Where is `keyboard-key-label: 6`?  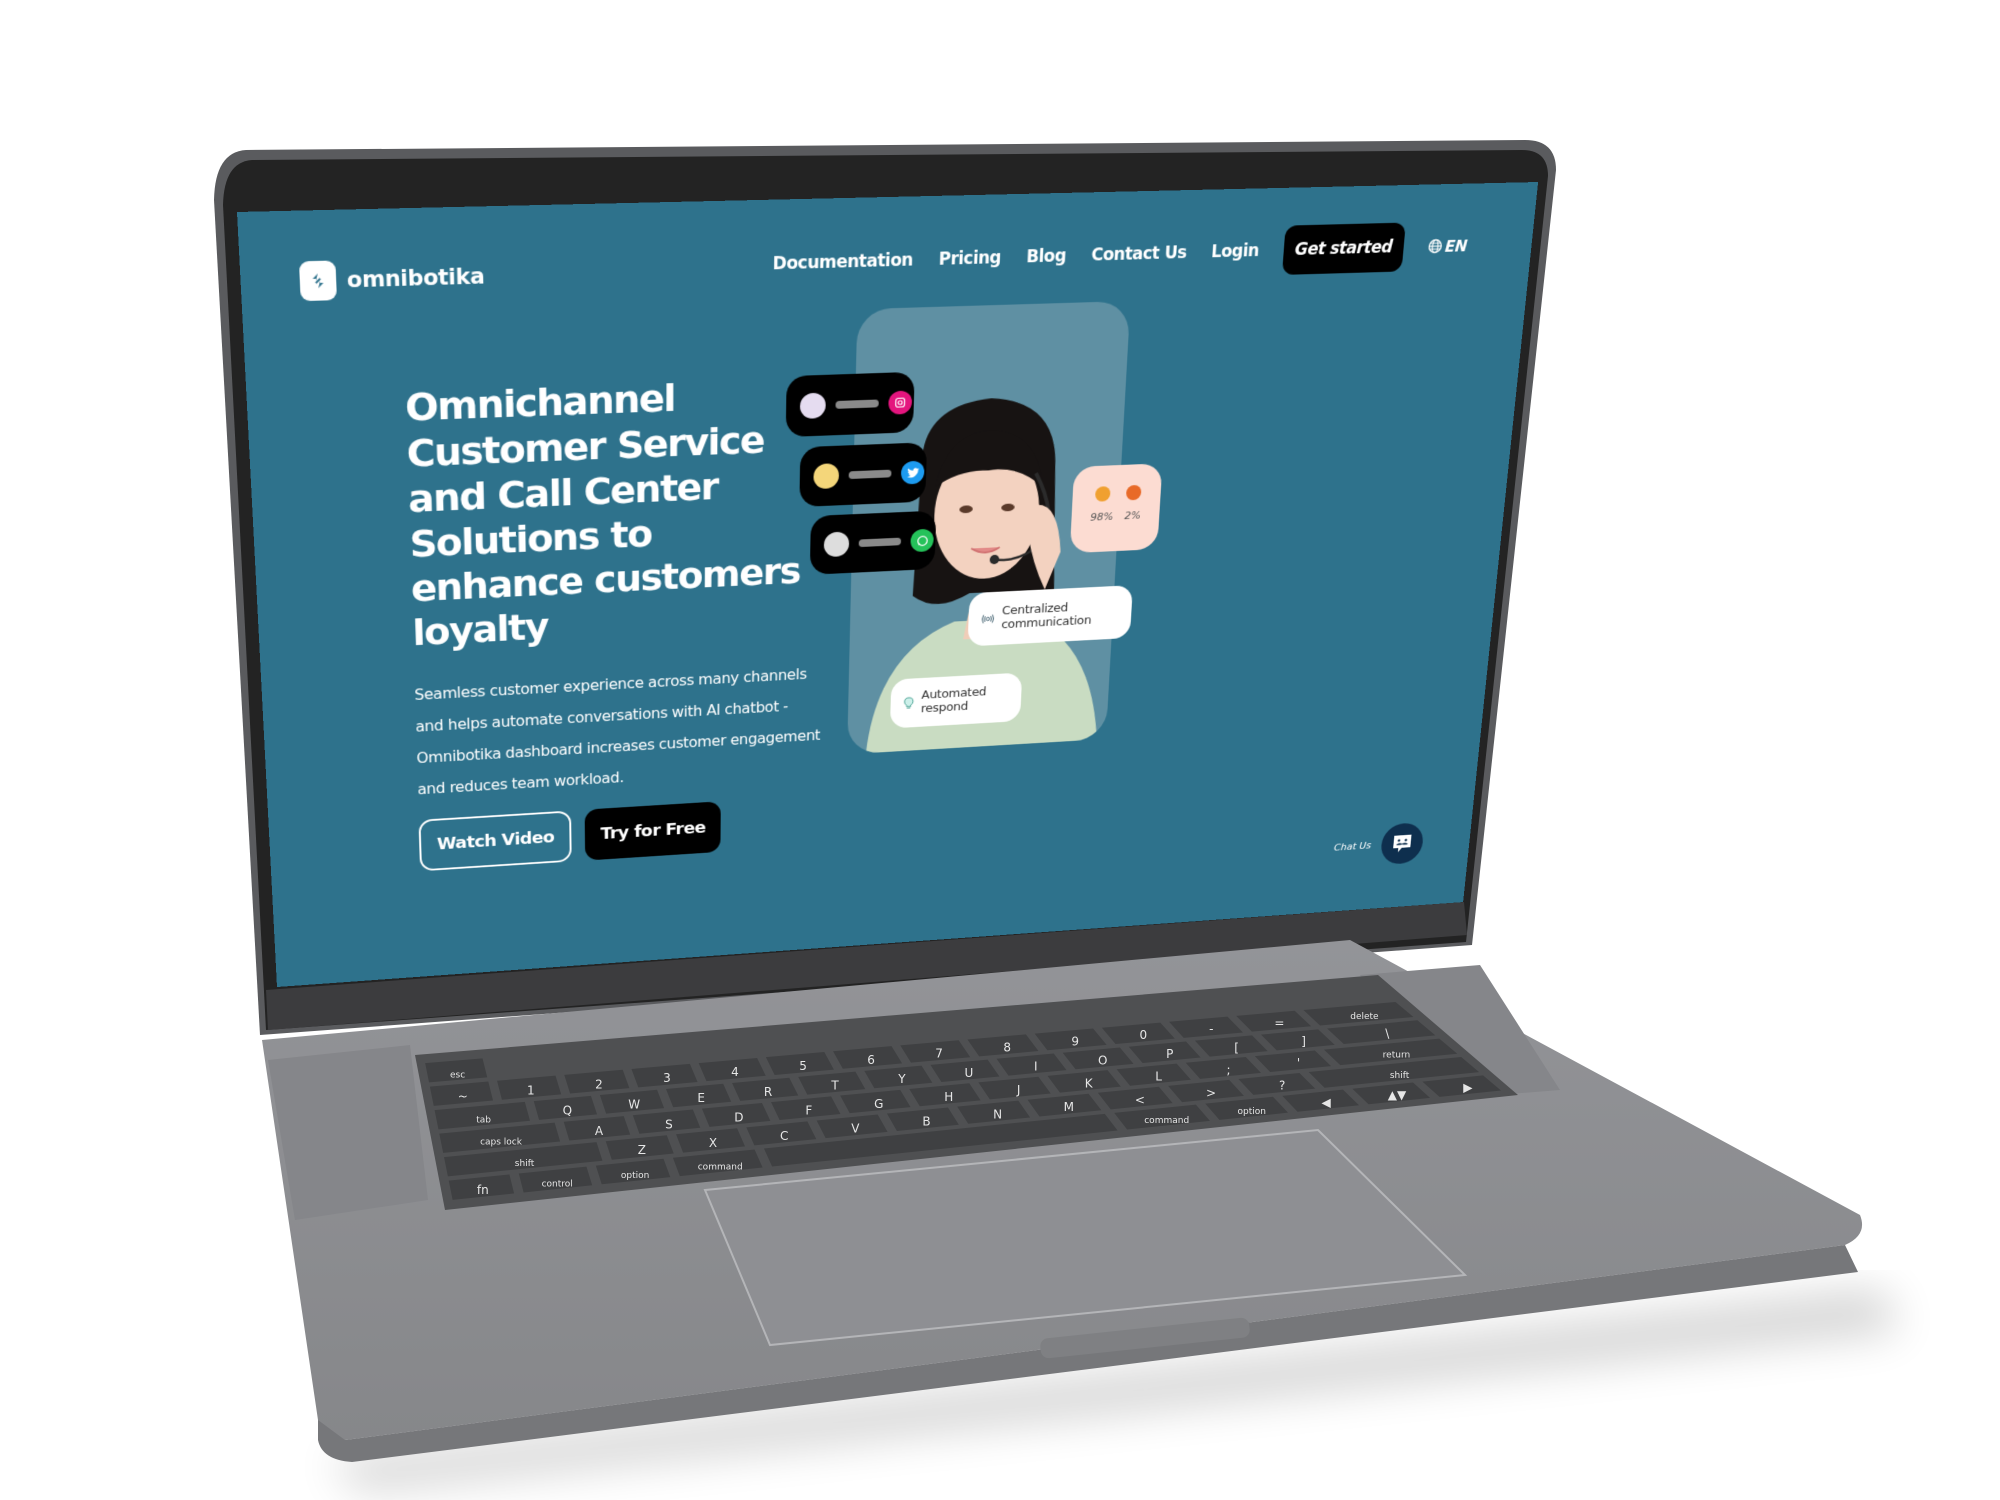
keyboard-key-label: 6 is located at coordinates (871, 1060).